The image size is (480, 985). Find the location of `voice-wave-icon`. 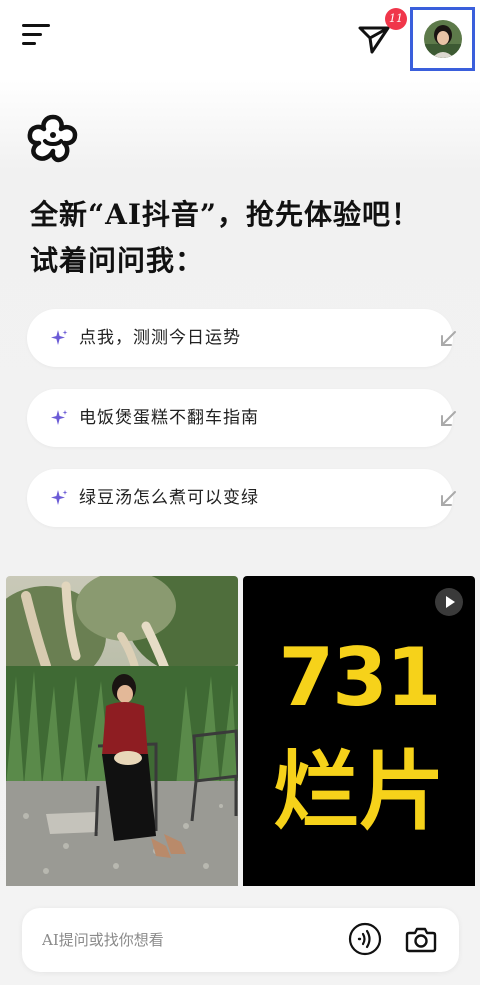

voice-wave-icon is located at coordinates (365, 939).